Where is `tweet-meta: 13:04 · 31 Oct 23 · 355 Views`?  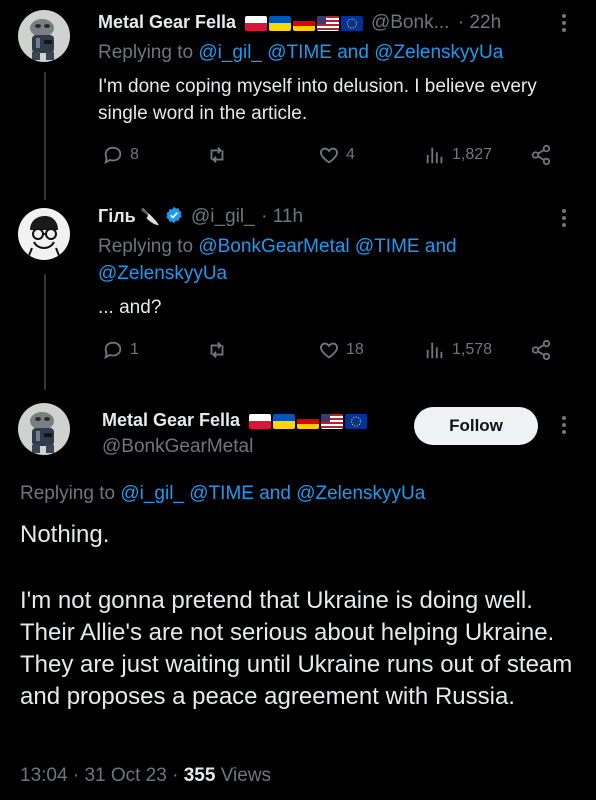 tweet-meta: 13:04 · 31 Oct 23 · 355 Views is located at coordinates (146, 775).